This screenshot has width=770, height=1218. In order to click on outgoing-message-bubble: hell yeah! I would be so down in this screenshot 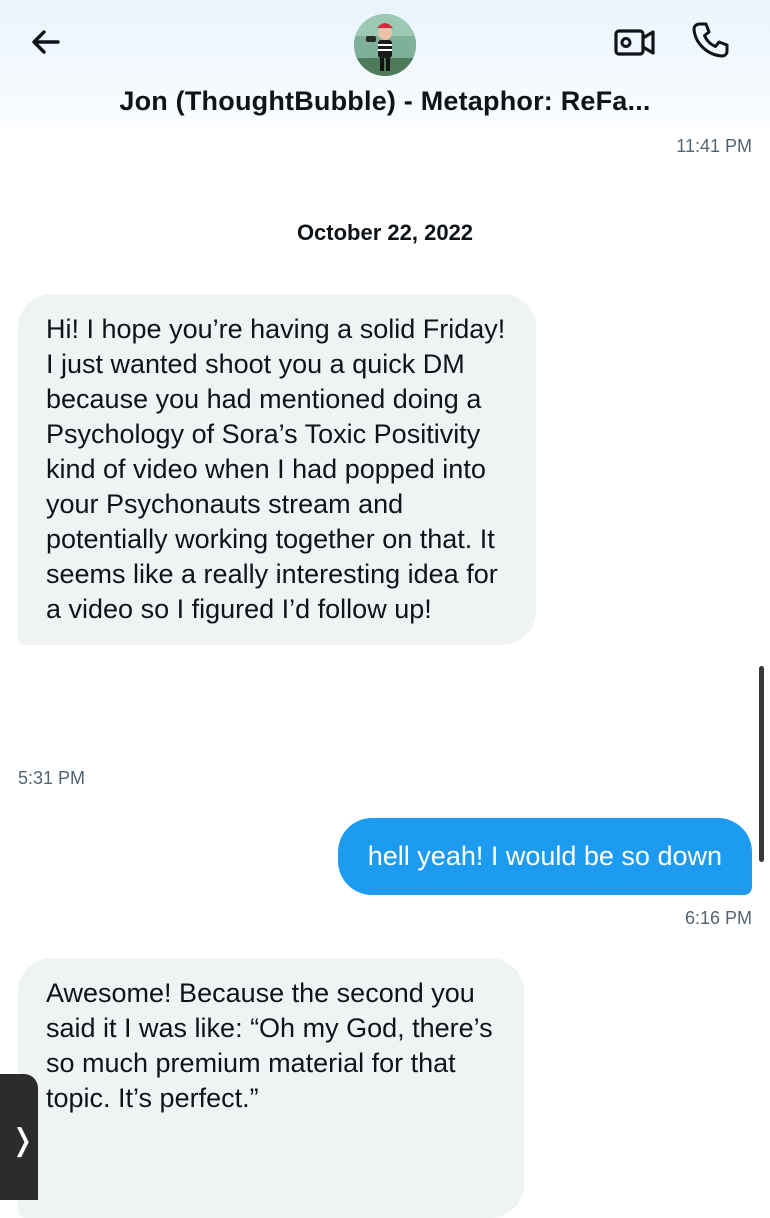, I will do `click(544, 856)`.